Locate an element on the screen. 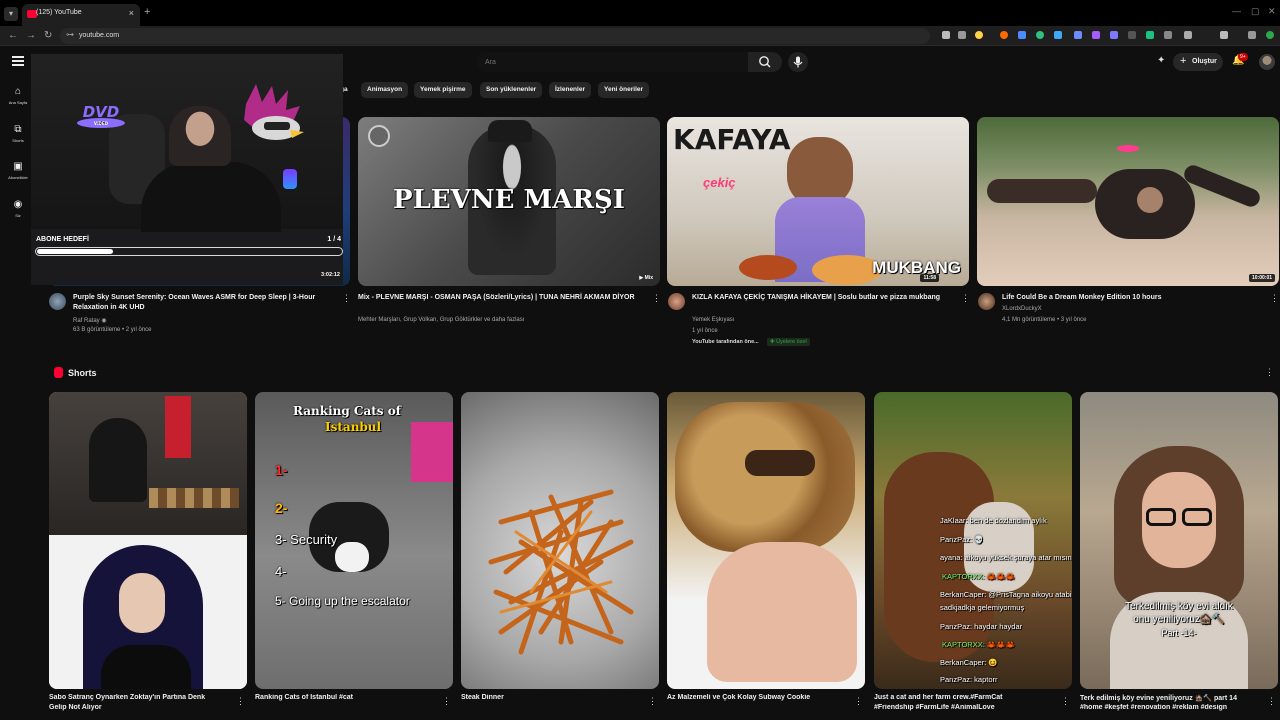 Image resolution: width=1280 pixels, height=720 pixels. address-bar: ⊶ youtube.com is located at coordinates (495, 36).